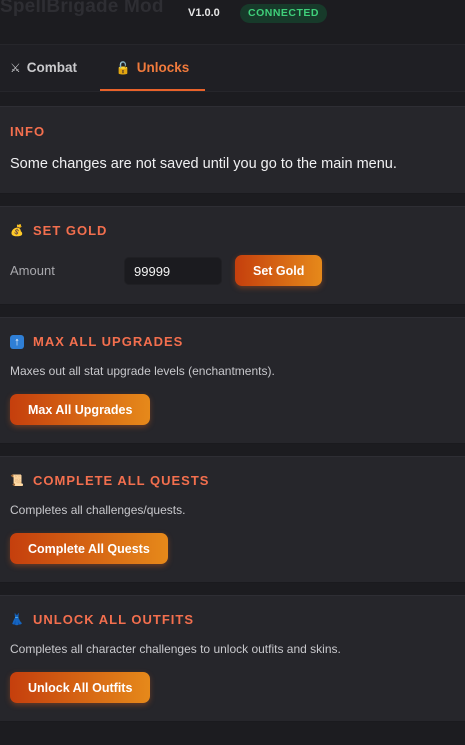 This screenshot has height=745, width=465. Describe the element at coordinates (32, 270) in the screenshot. I see `amount-label: Amount` at that location.